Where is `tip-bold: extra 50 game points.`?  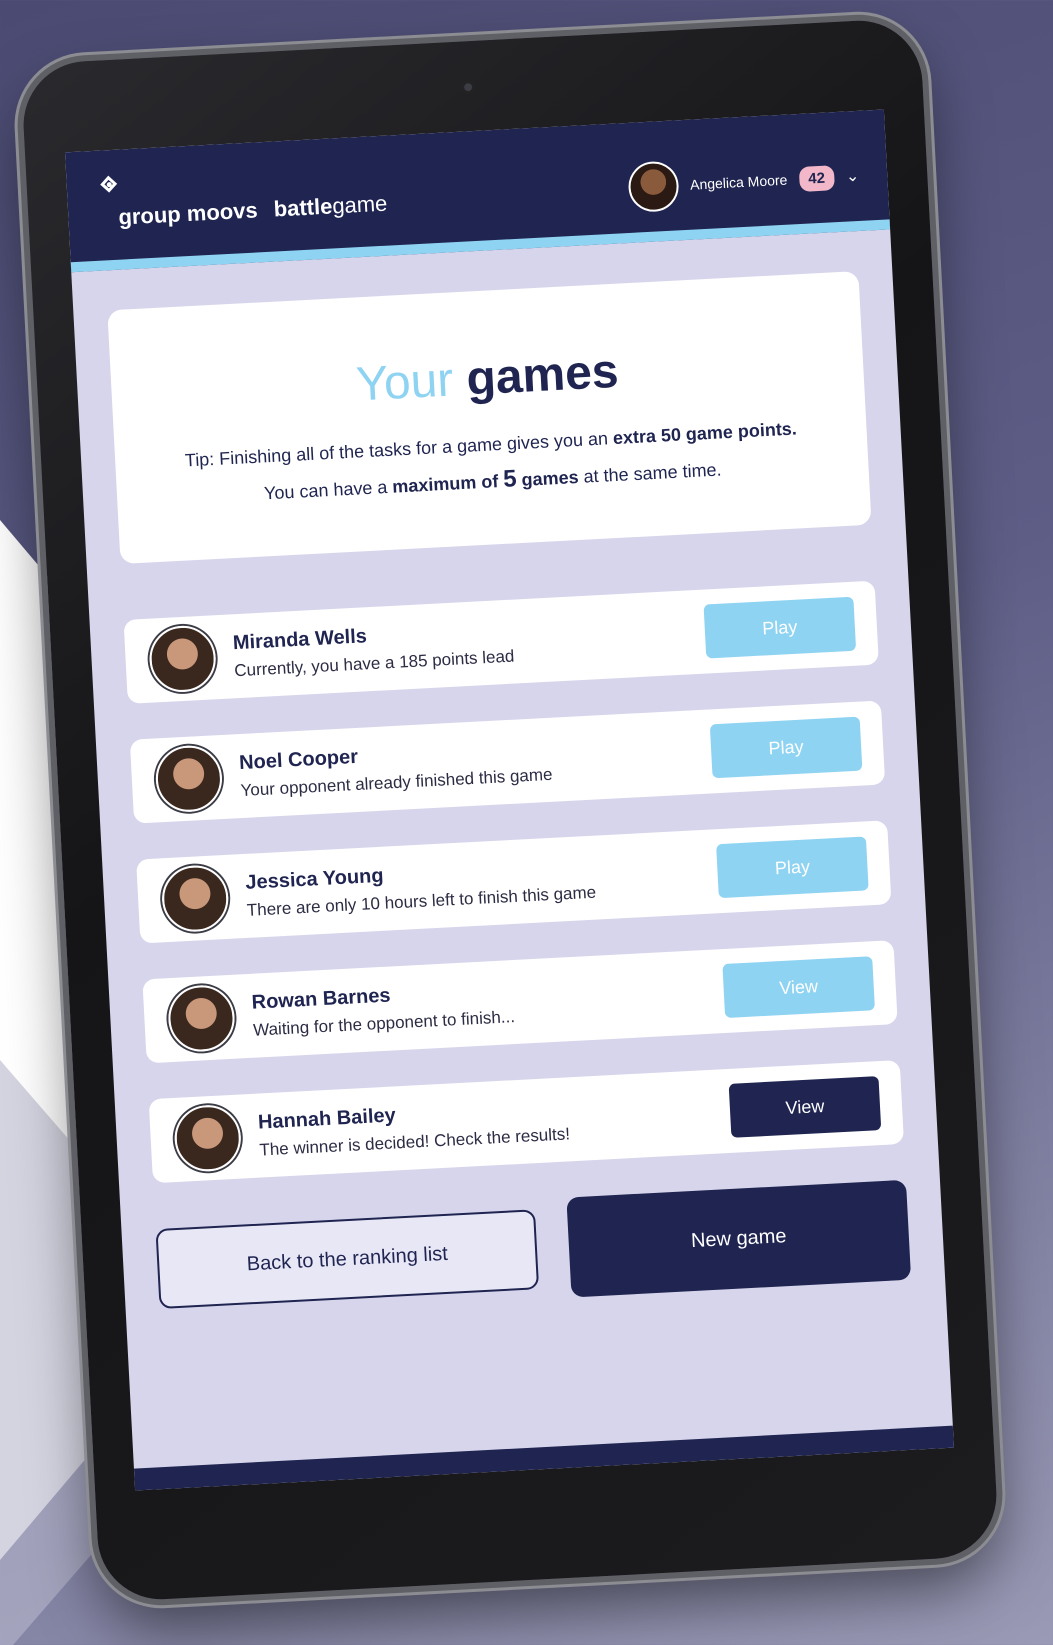
tip-bold: extra 50 game points. is located at coordinates (705, 433).